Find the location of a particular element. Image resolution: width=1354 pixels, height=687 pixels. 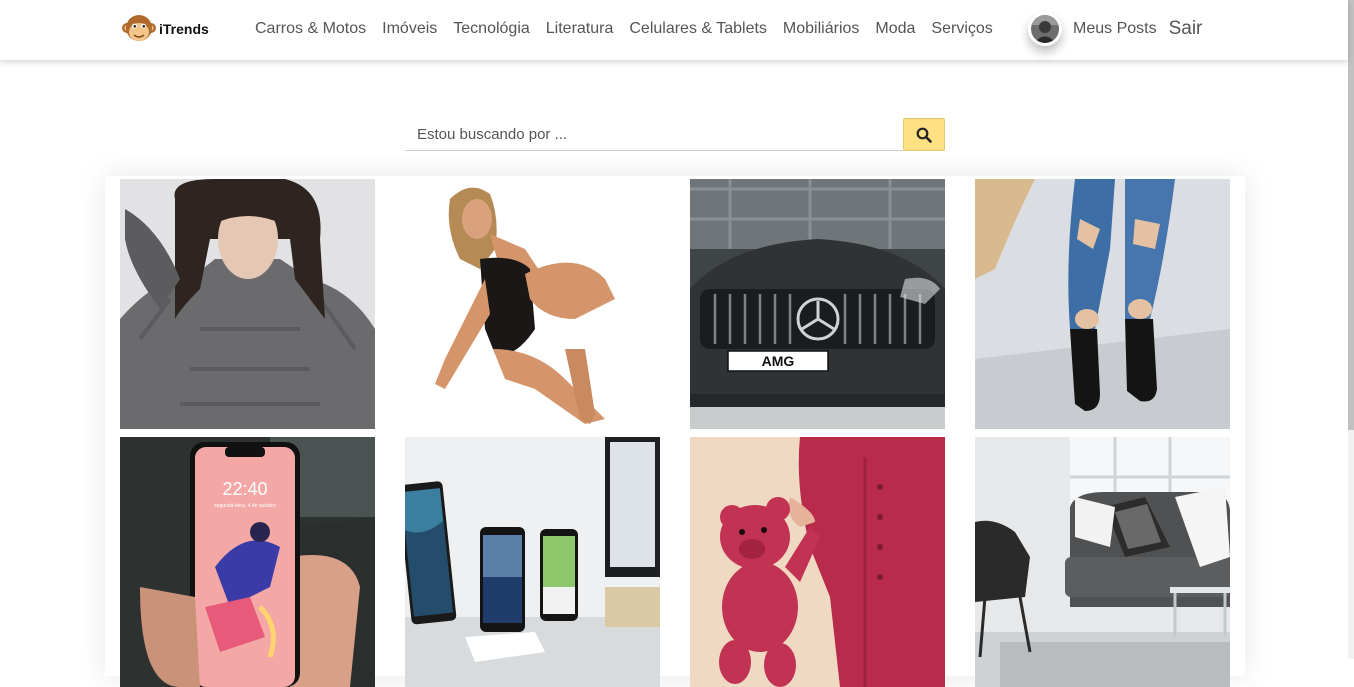

post-card-jeans is located at coordinates (1102, 304).